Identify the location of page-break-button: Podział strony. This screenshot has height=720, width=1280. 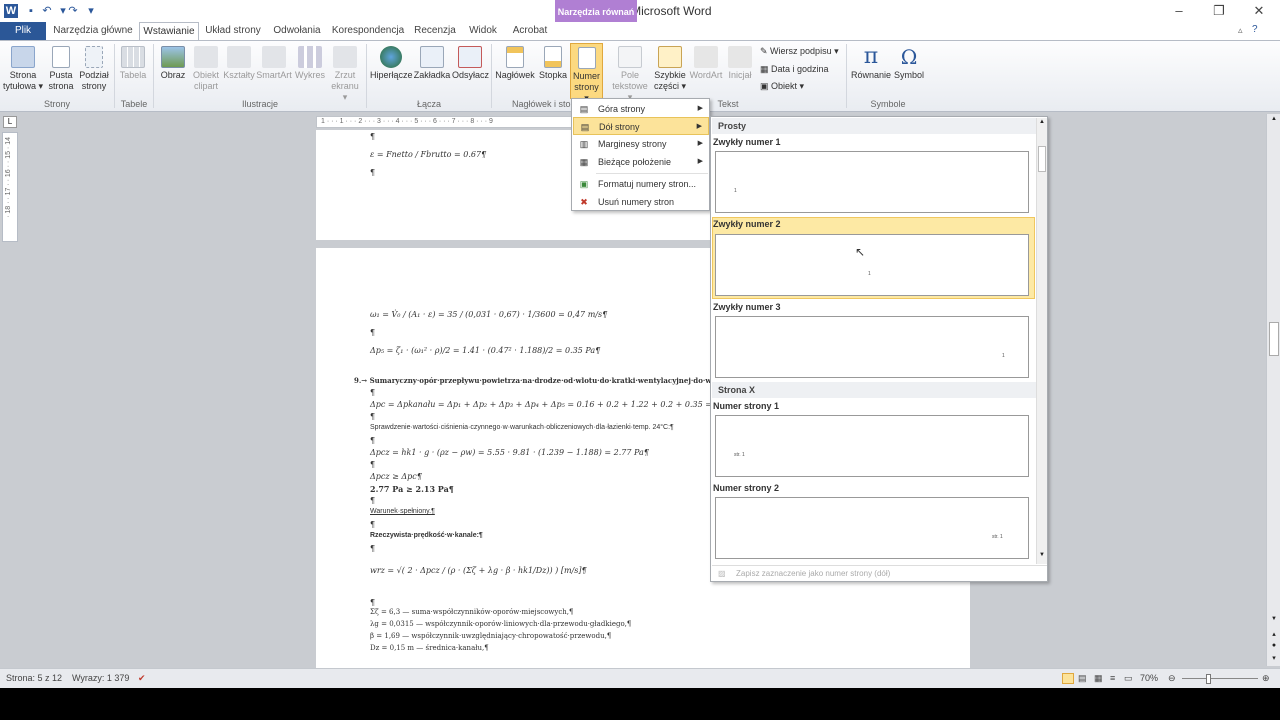
(94, 69).